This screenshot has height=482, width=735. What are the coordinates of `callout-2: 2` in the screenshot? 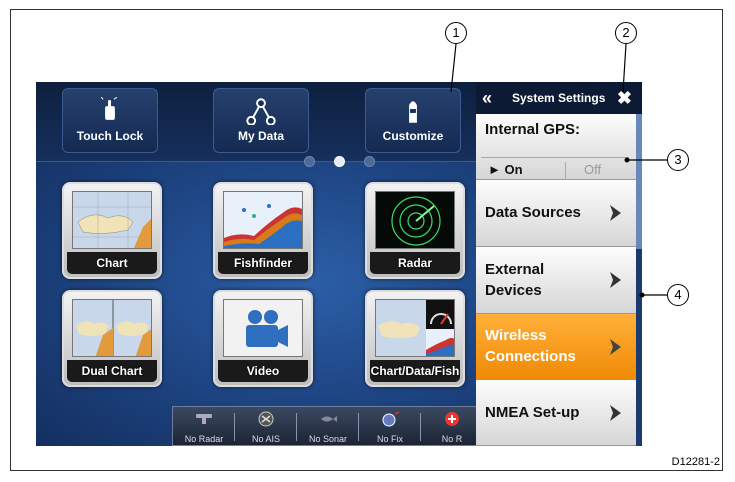 It's located at (626, 33).